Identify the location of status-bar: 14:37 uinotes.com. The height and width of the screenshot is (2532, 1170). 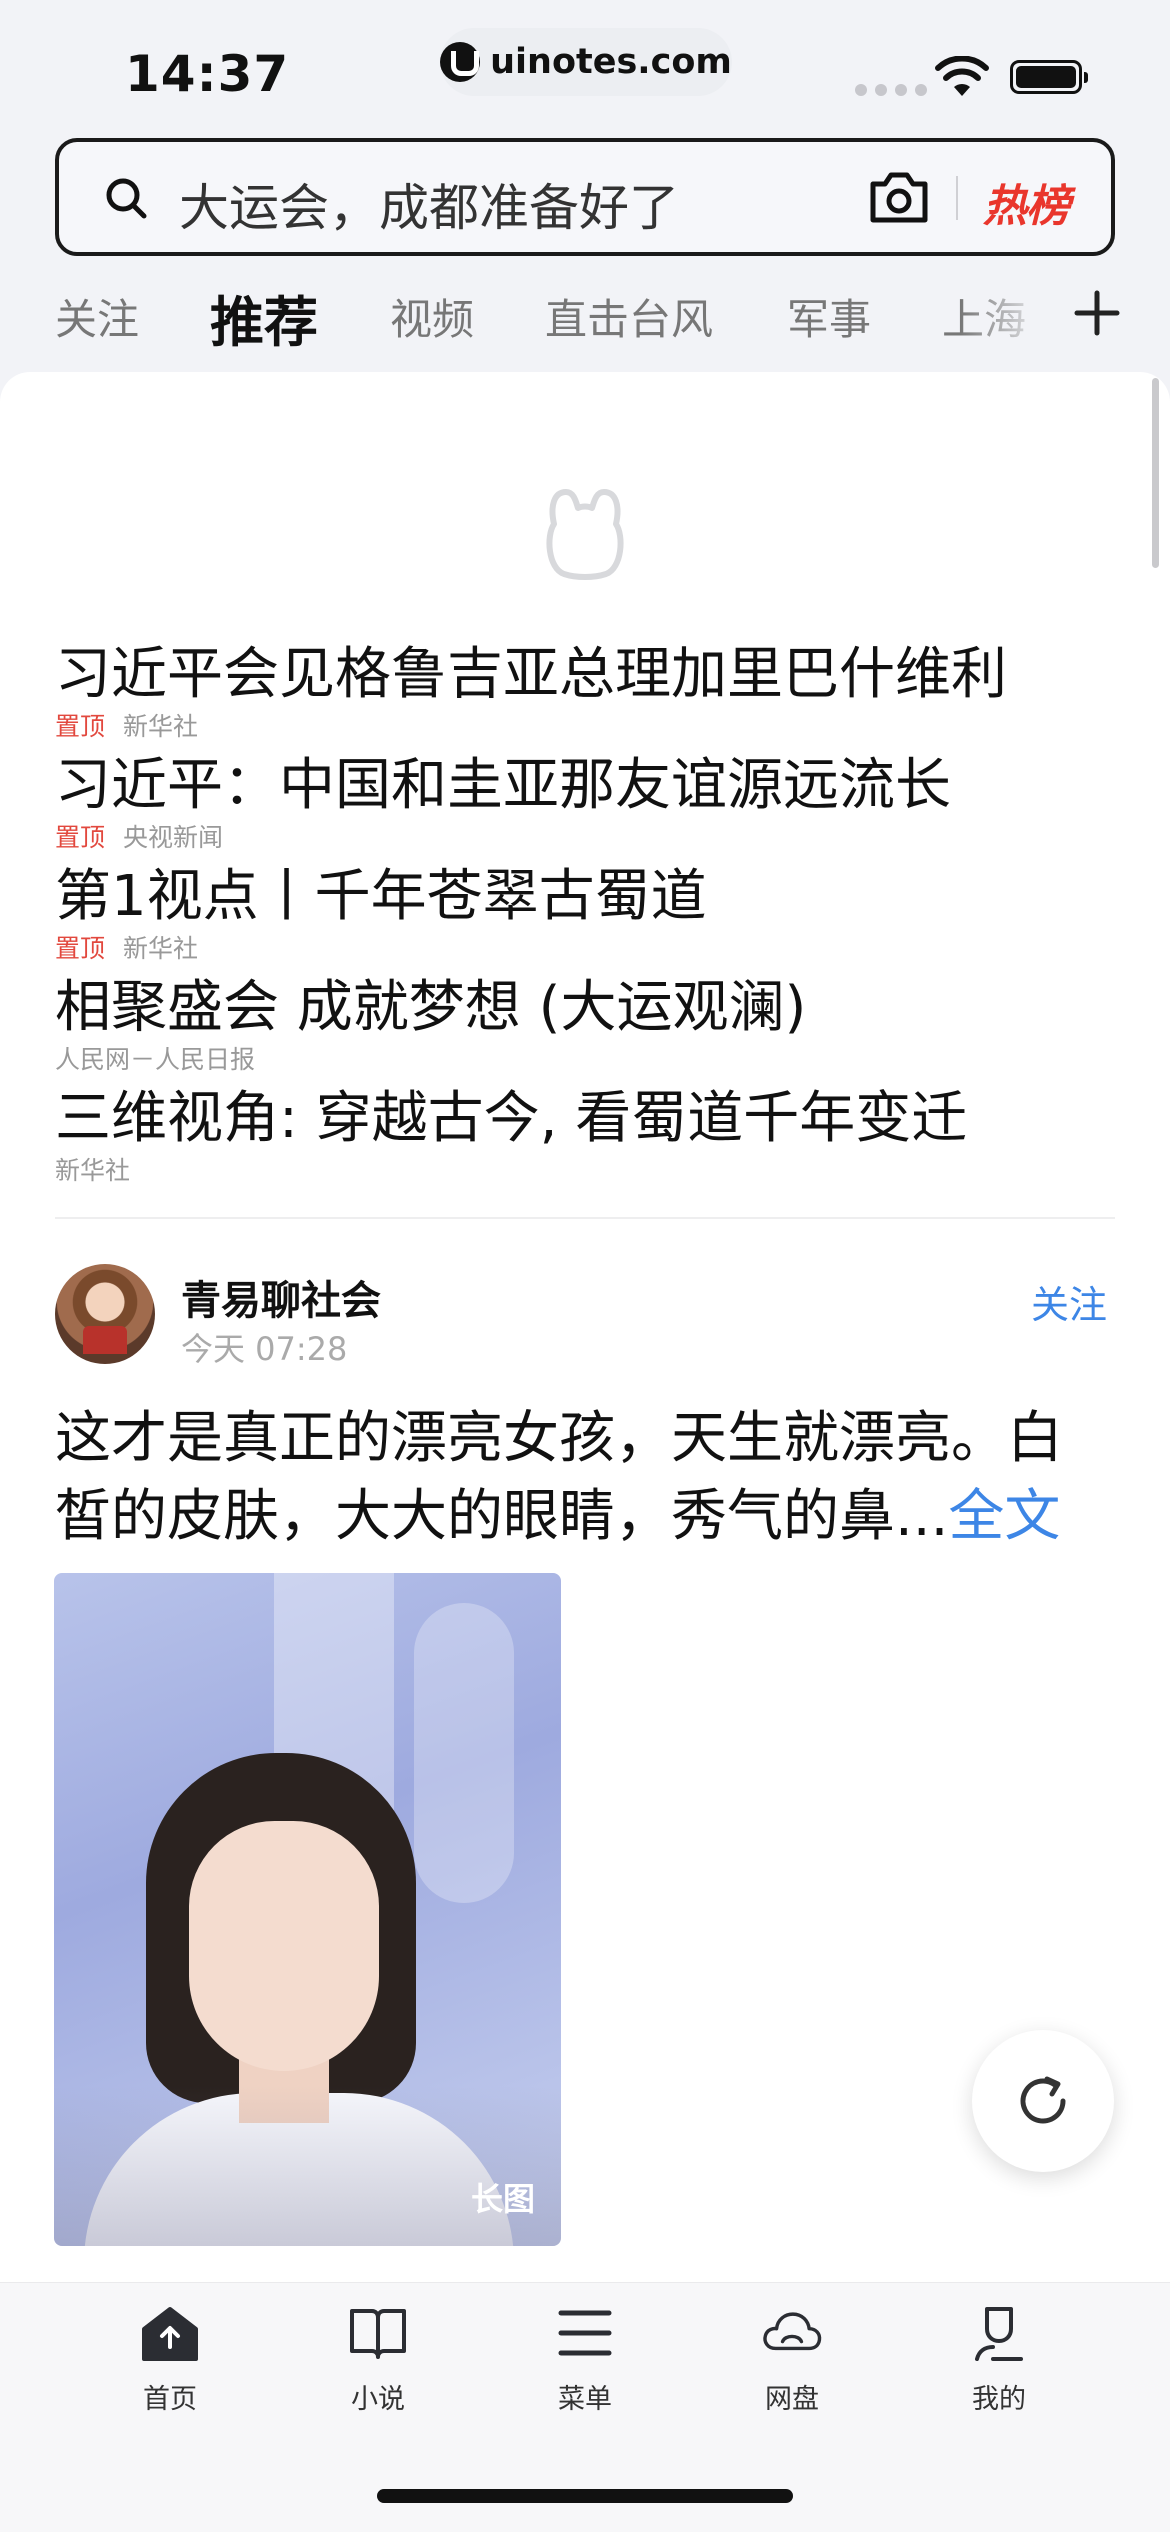
(585, 65).